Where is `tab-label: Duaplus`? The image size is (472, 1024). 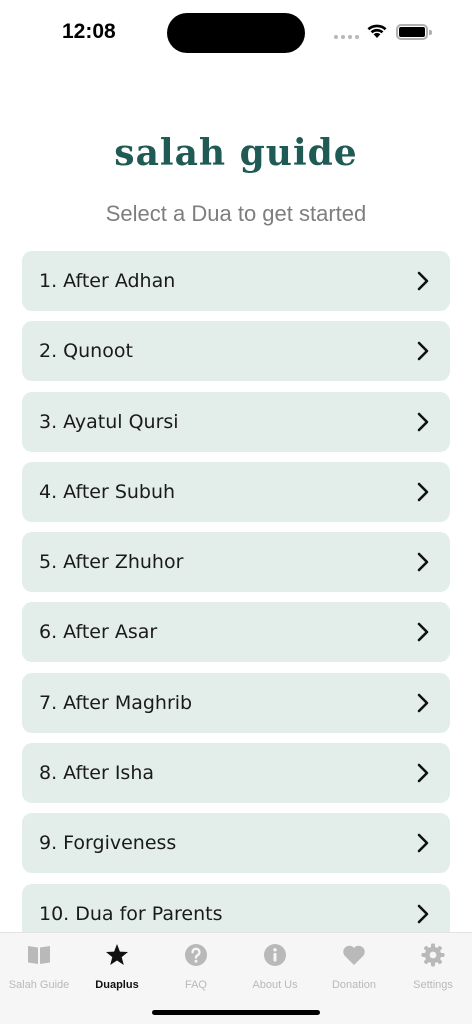
tab-label: Duaplus is located at coordinates (117, 985).